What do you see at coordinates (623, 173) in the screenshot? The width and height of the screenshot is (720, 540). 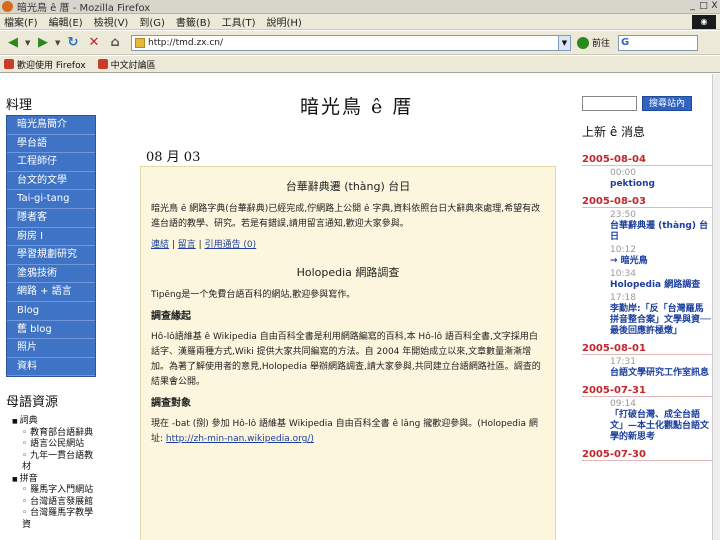 I see `recent-time: 00:00` at bounding box center [623, 173].